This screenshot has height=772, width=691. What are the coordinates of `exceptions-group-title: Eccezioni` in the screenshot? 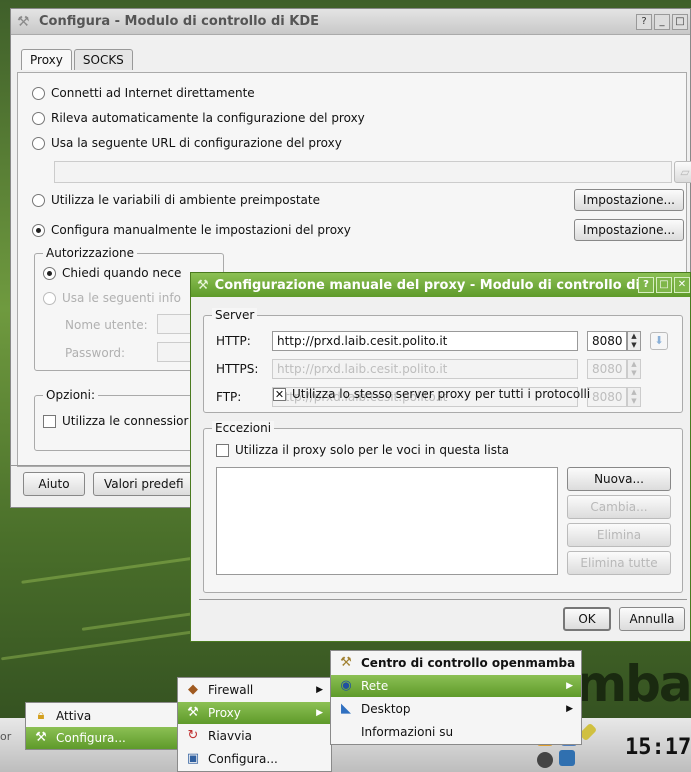 It's located at (243, 428).